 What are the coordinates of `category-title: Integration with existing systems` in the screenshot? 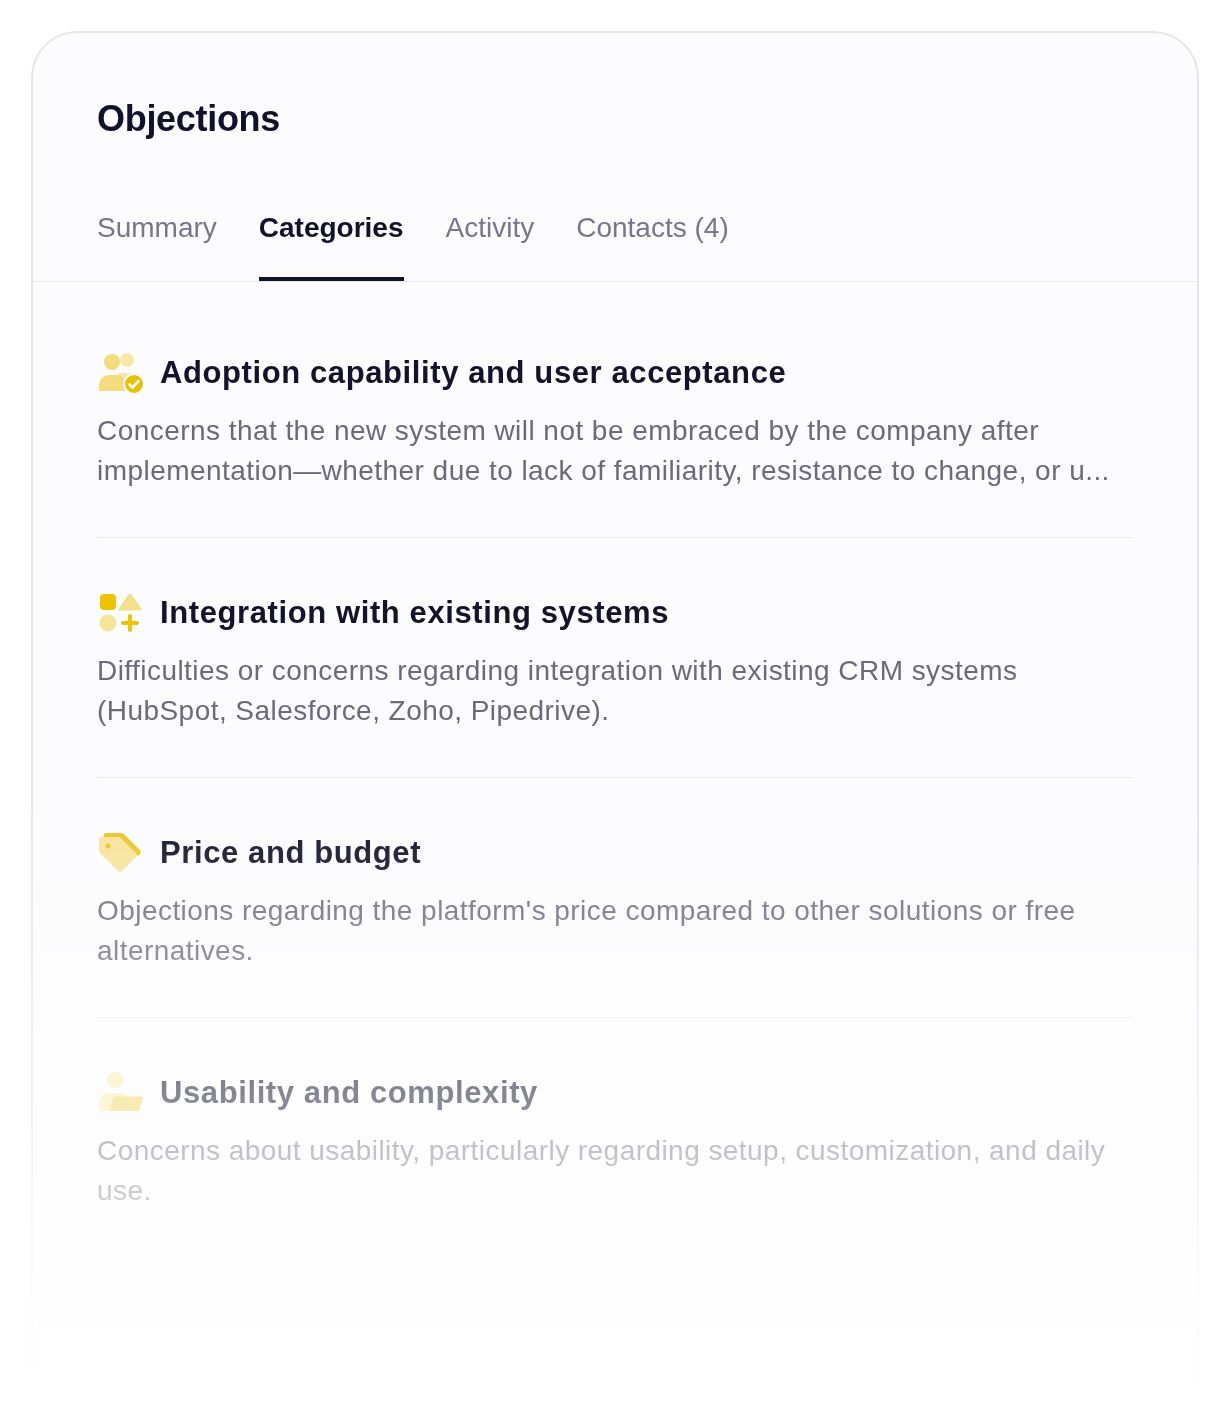 It's located at (415, 613).